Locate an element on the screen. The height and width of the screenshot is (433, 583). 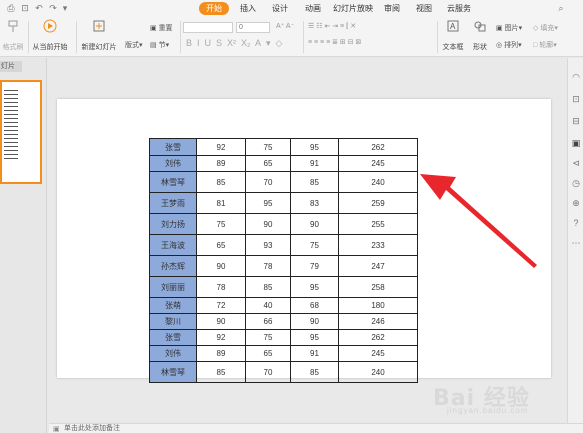
notes-bar: ▣ 单击此处添加备注 is located at coordinates (316, 428).